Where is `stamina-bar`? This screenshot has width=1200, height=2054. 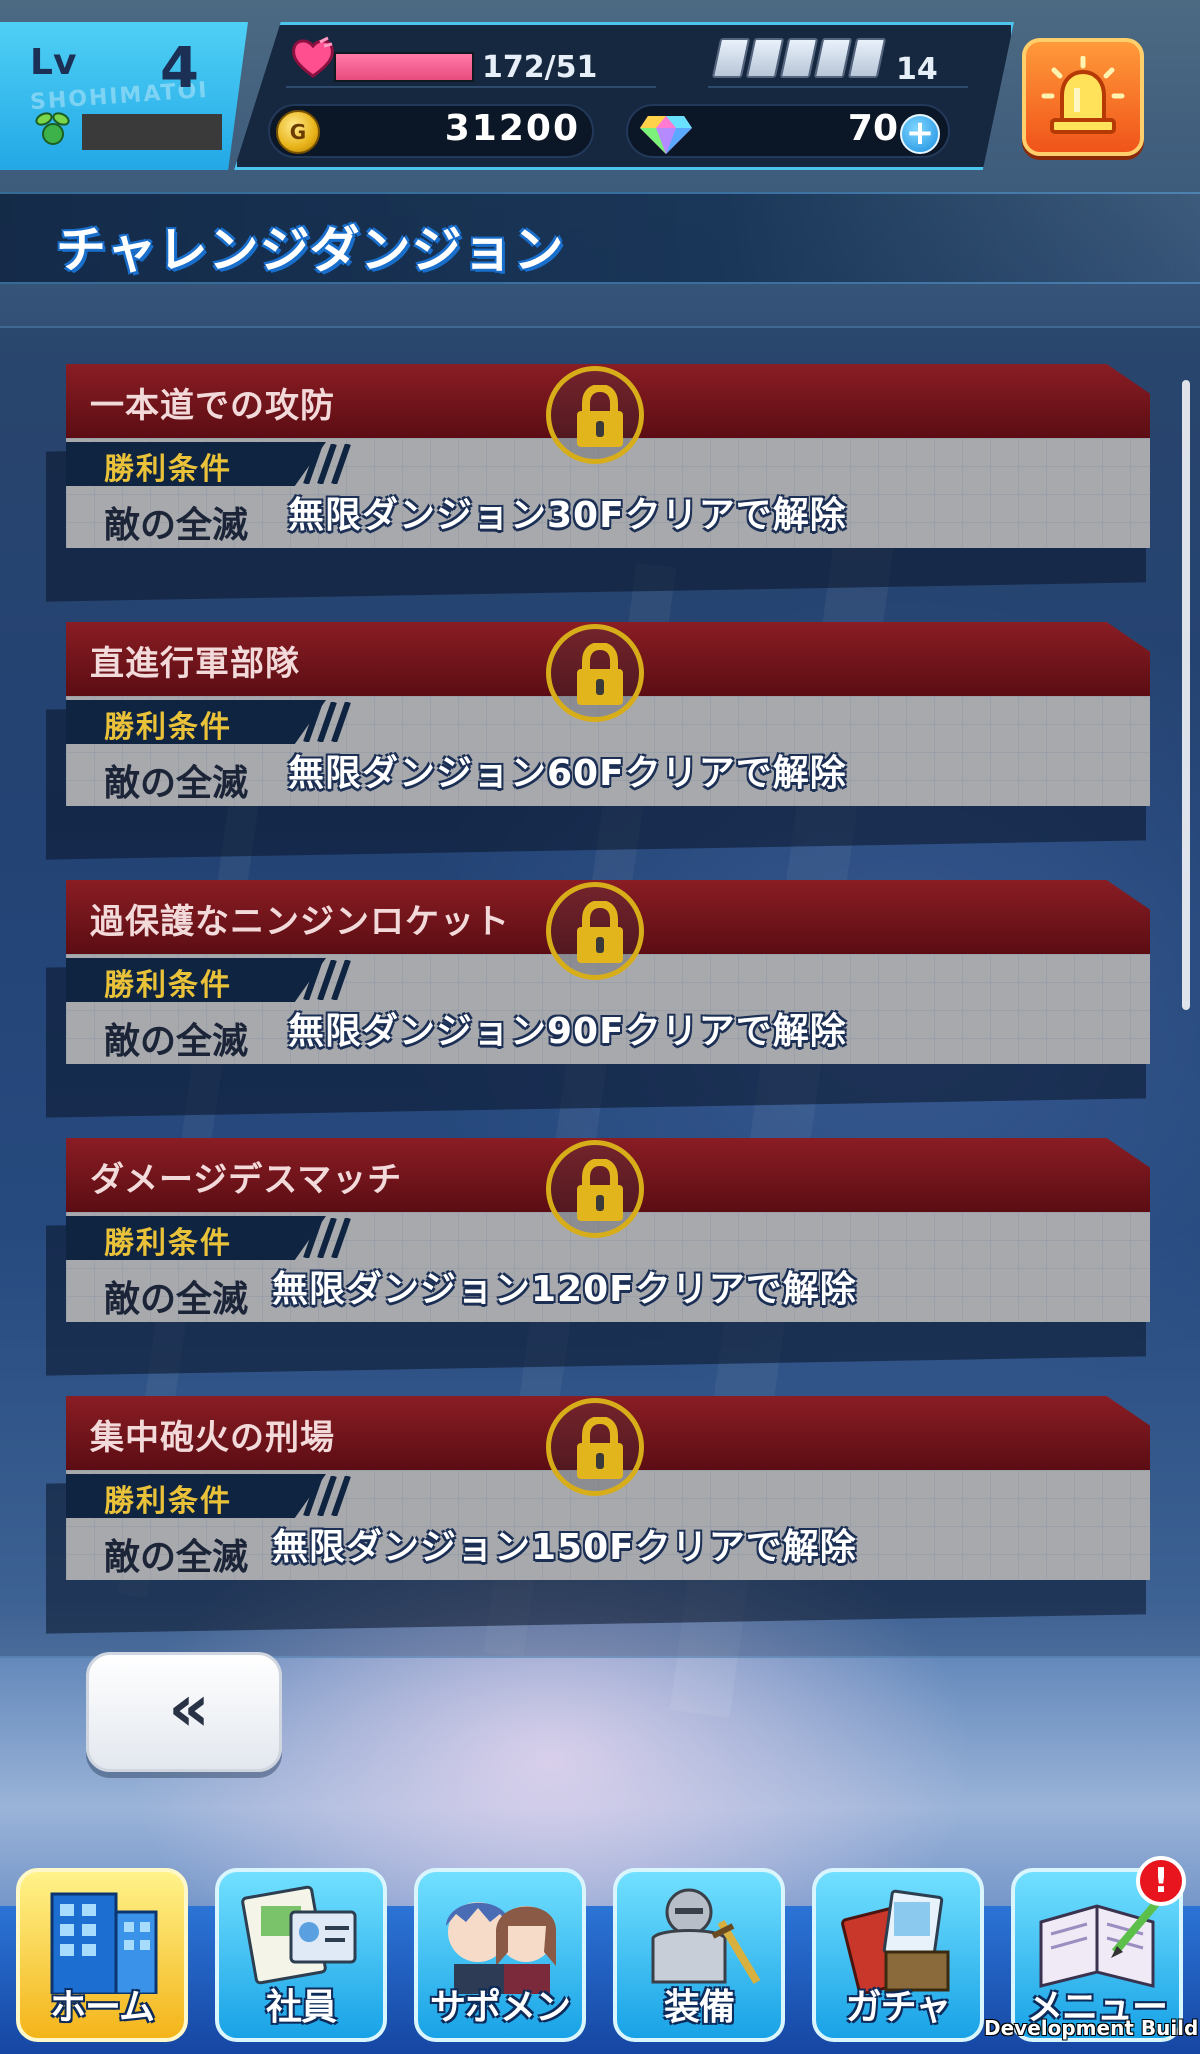
stamina-bar is located at coordinates (404, 67).